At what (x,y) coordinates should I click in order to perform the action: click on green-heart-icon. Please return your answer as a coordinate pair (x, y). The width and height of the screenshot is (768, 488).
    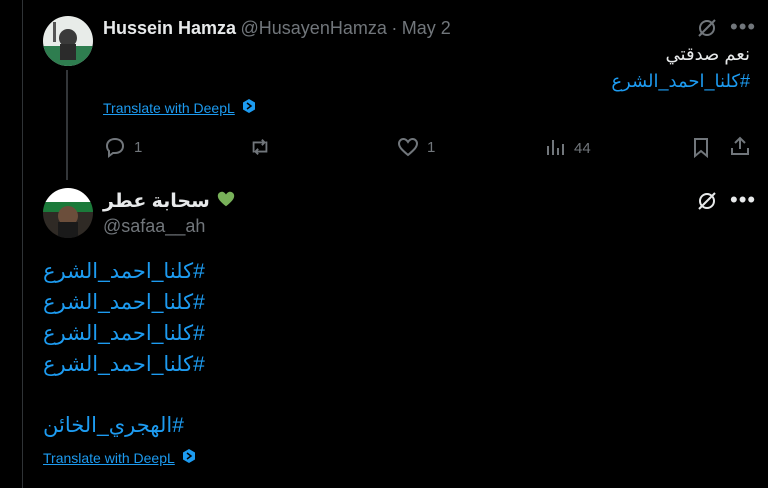
    Looking at the image, I should click on (226, 201).